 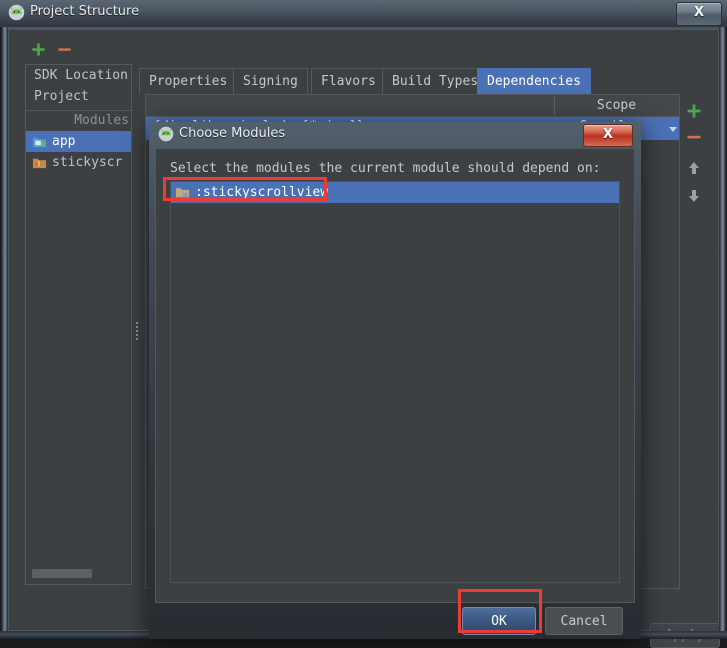 What do you see at coordinates (85, 11) in the screenshot?
I see `window-title: Project Structure` at bounding box center [85, 11].